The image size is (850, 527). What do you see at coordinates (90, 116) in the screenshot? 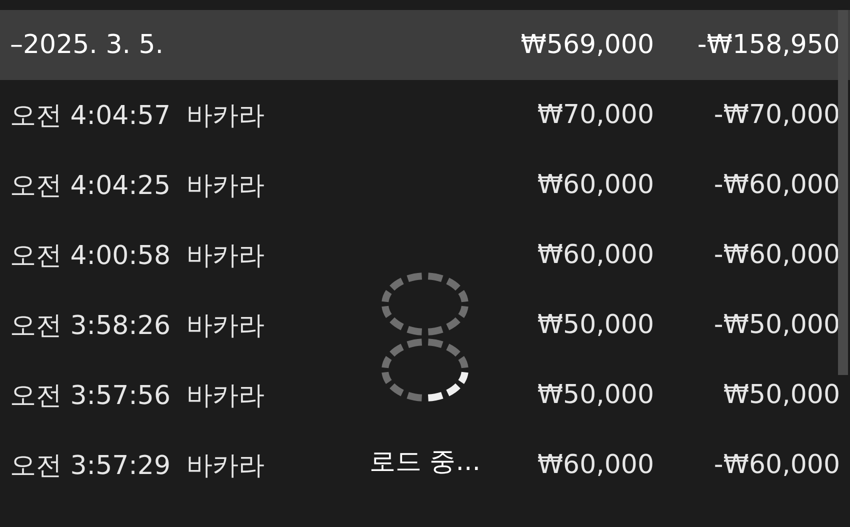
I see `row-time: 오전 4:04:57` at bounding box center [90, 116].